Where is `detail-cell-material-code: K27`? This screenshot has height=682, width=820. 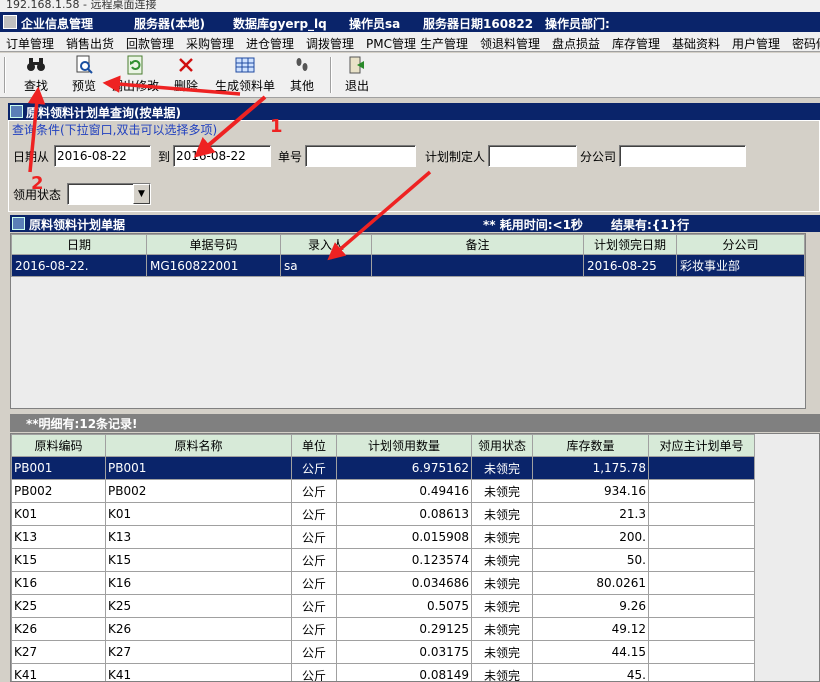
detail-cell-material-code: K27 is located at coordinates (58, 652).